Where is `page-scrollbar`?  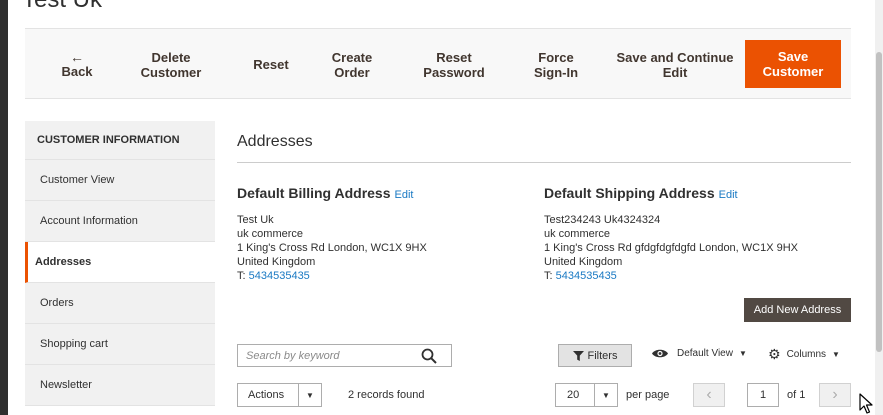
page-scrollbar is located at coordinates (879, 207).